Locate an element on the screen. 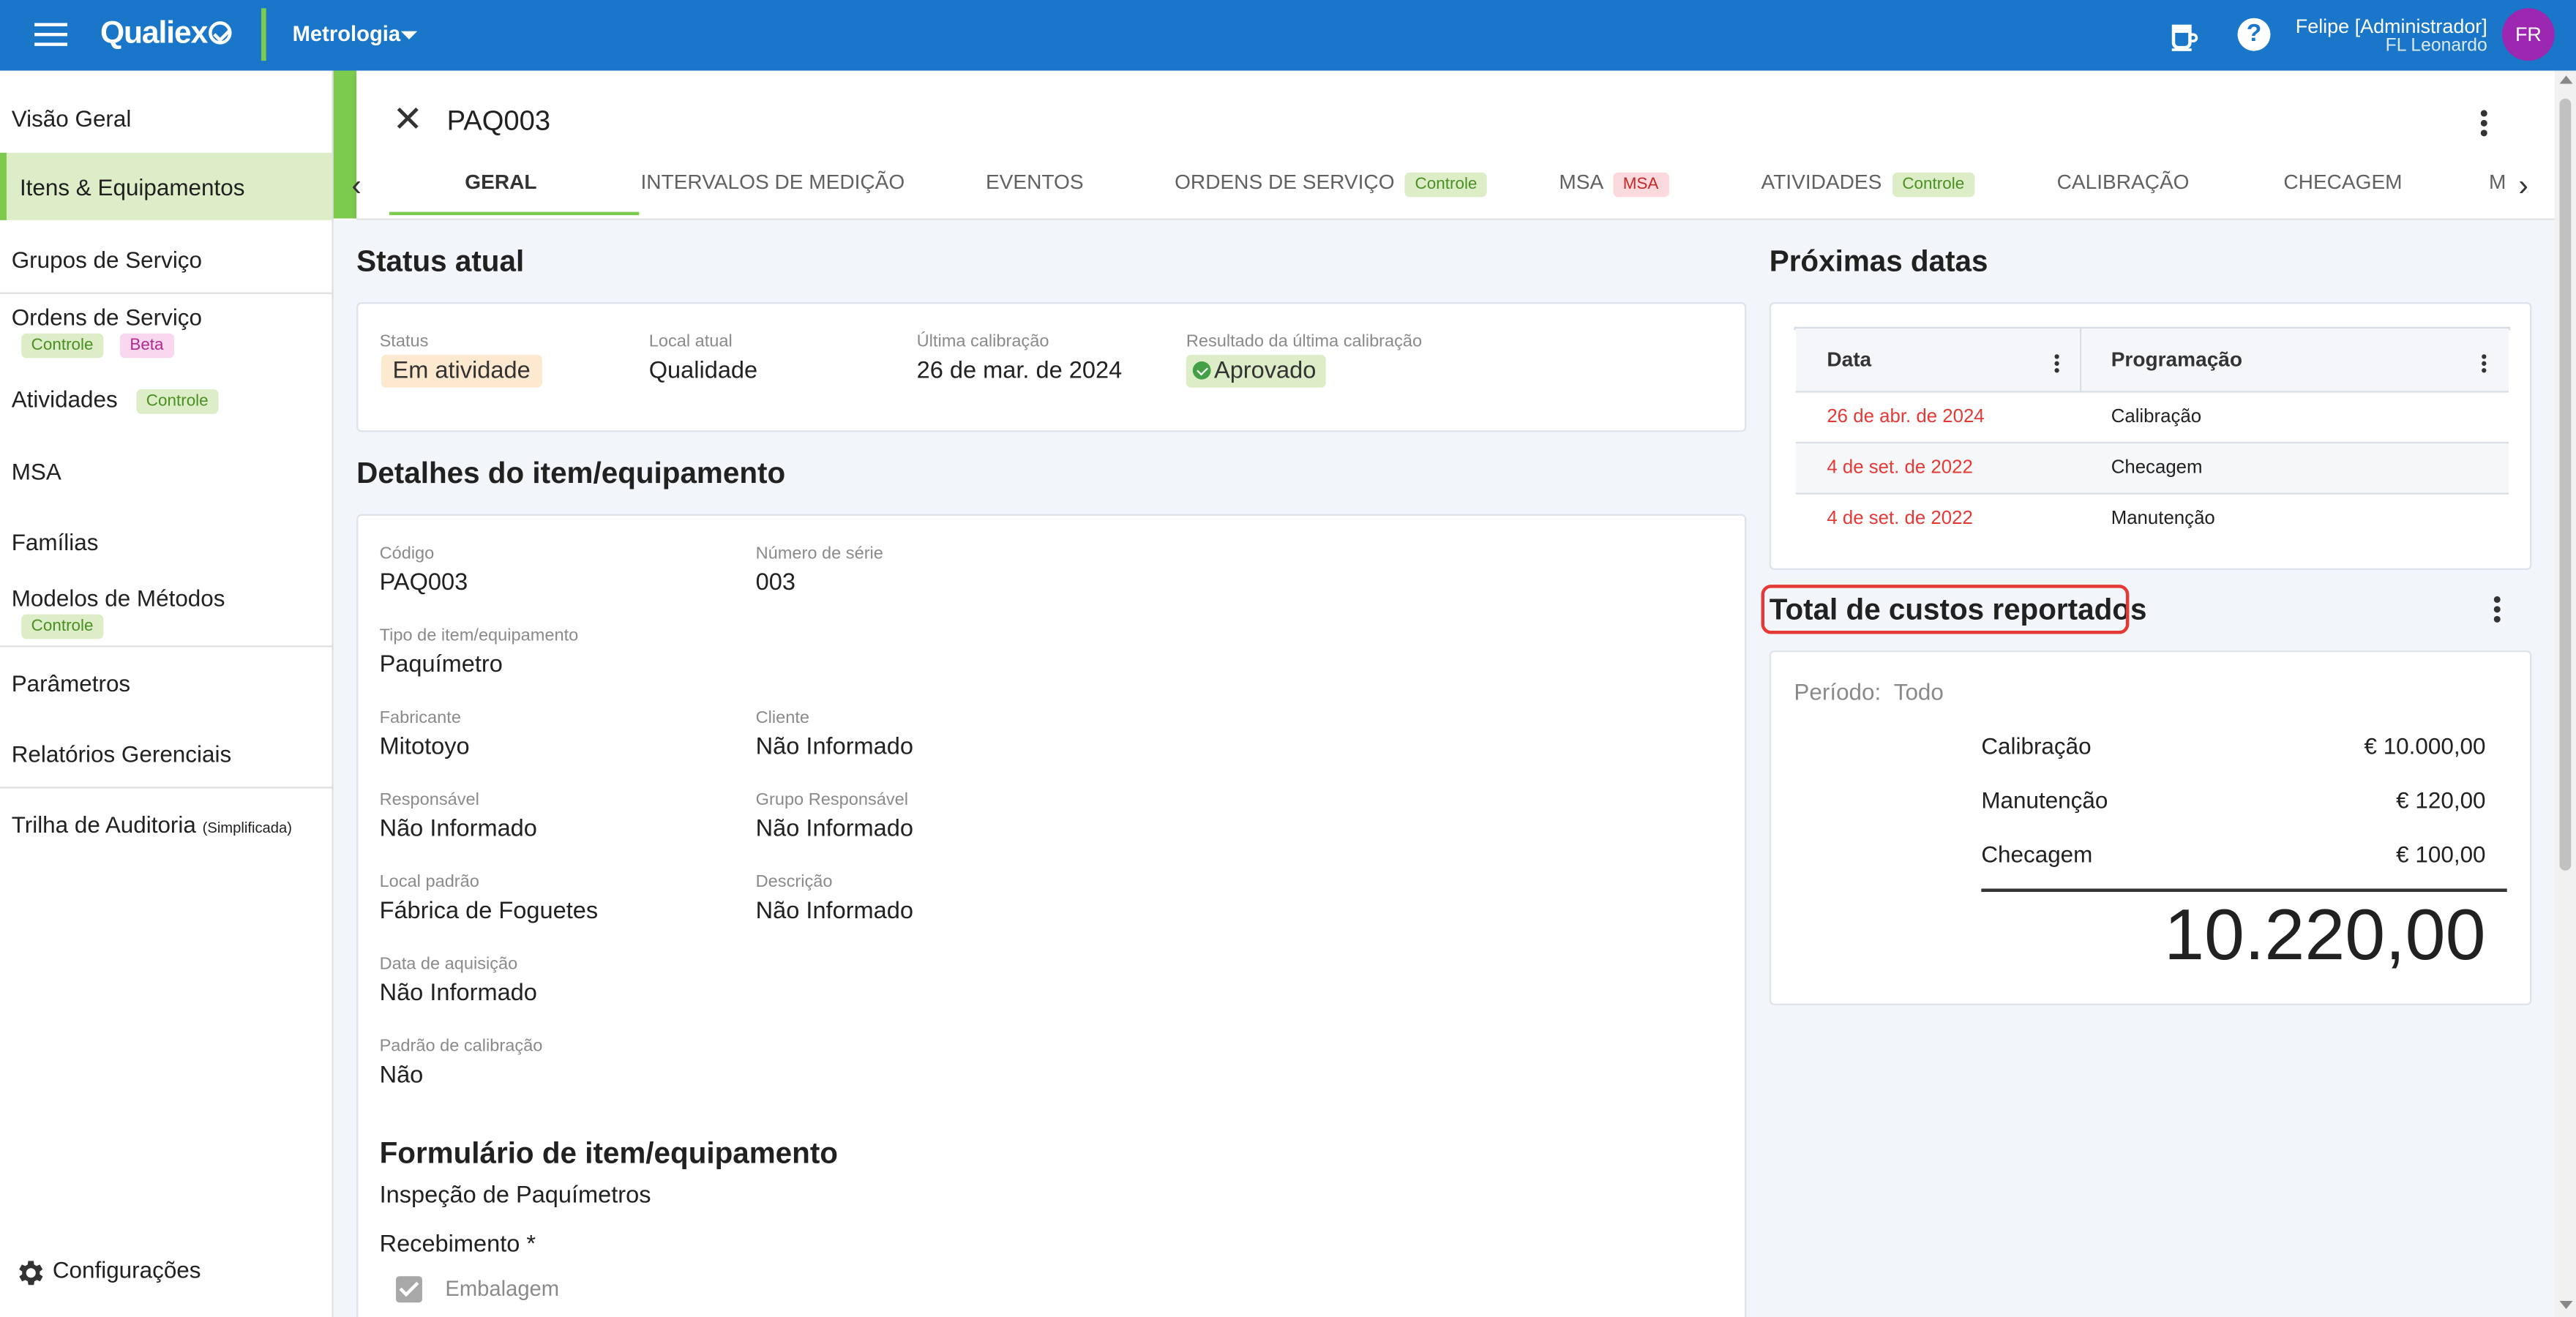  client-value: Não Informado is located at coordinates (834, 747).